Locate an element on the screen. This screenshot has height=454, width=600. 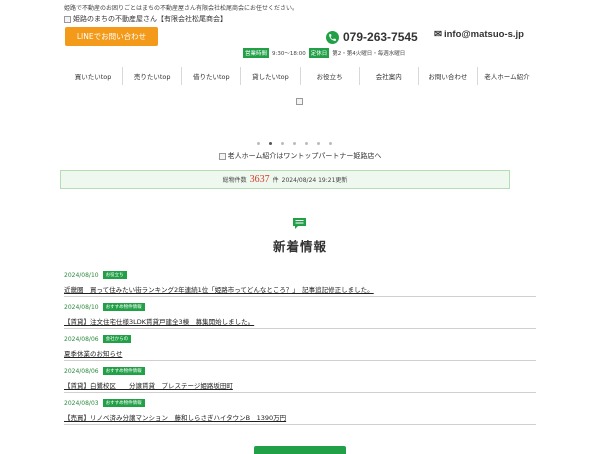
news-more-button is located at coordinates (300, 450).